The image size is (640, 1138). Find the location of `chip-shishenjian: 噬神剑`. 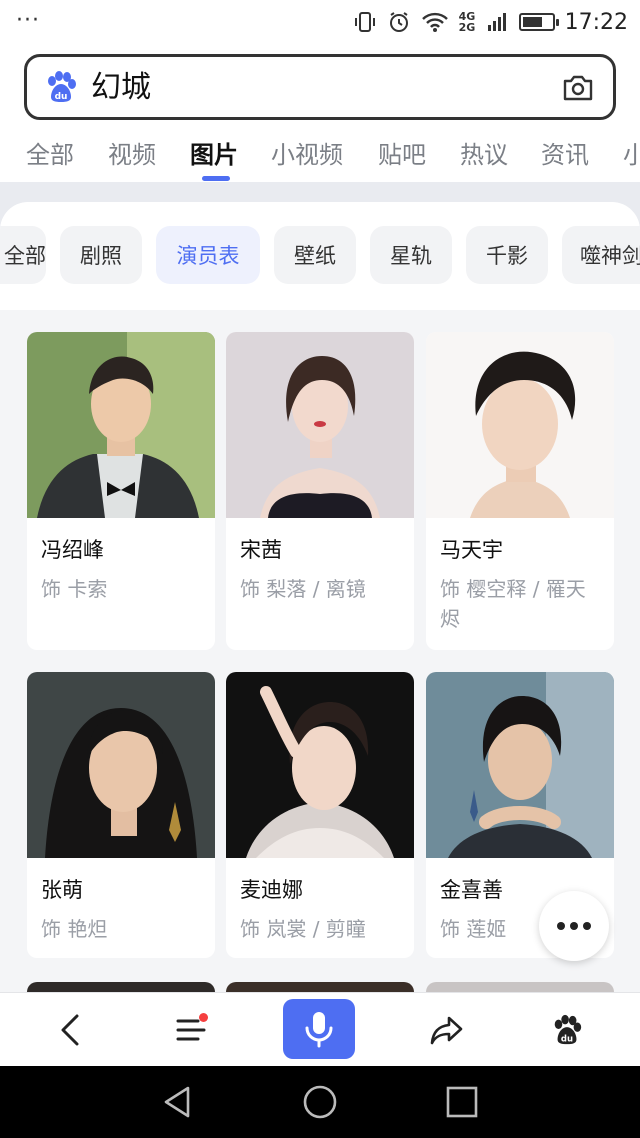

chip-shishenjian: 噬神剑 is located at coordinates (601, 255).